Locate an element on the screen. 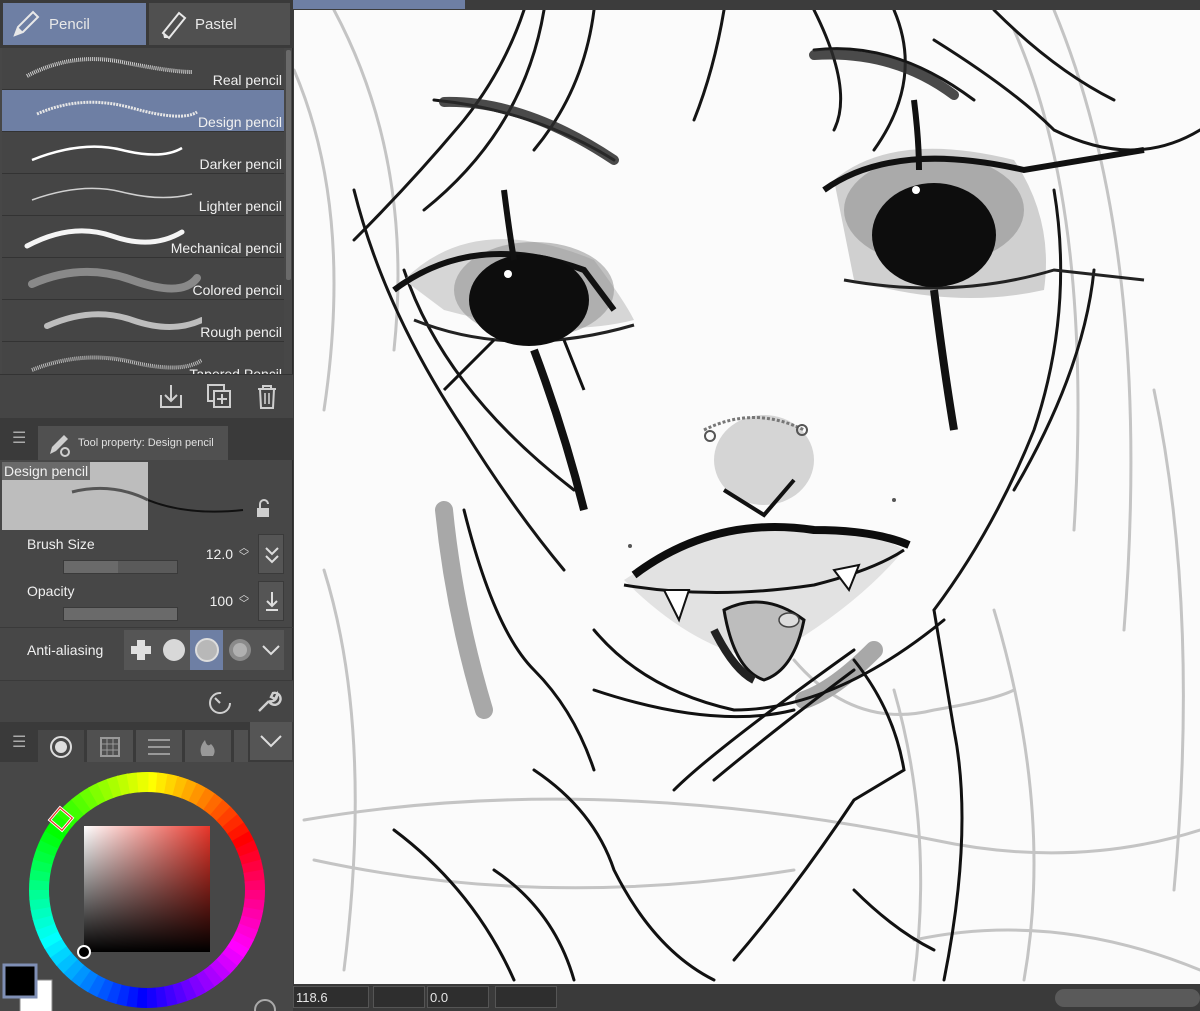  brush-size-label: Brush Size is located at coordinates (61, 544).